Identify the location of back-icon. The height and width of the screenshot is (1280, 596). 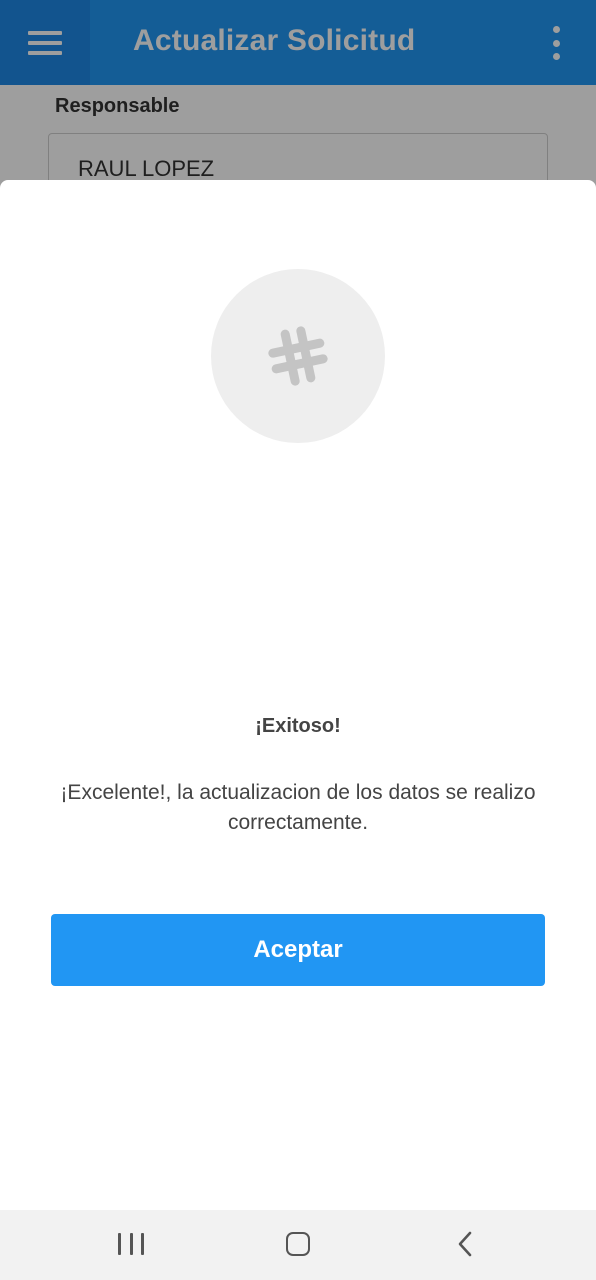
(465, 1244).